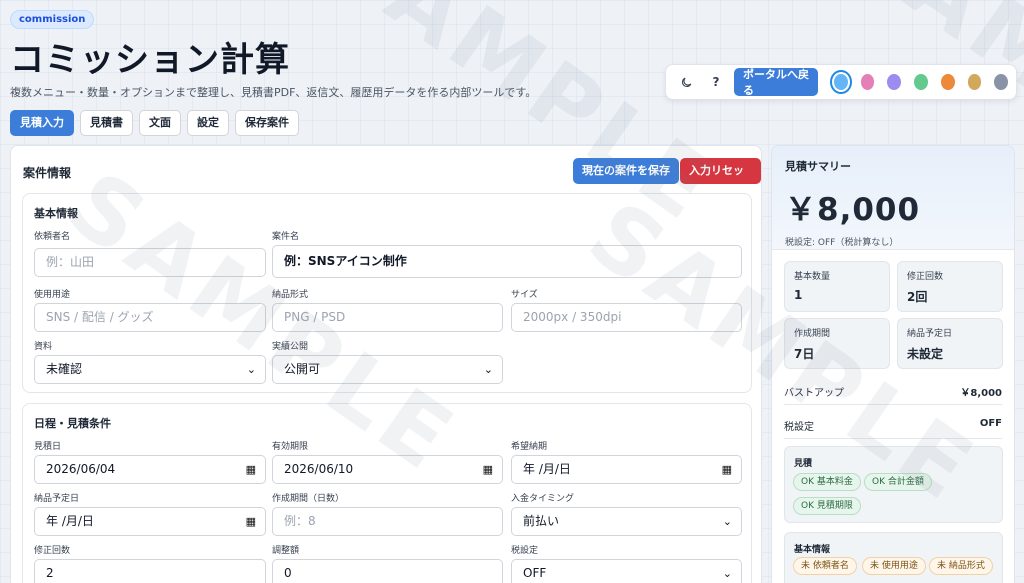  What do you see at coordinates (798, 295) in the screenshot?
I see `stat-value: 1` at bounding box center [798, 295].